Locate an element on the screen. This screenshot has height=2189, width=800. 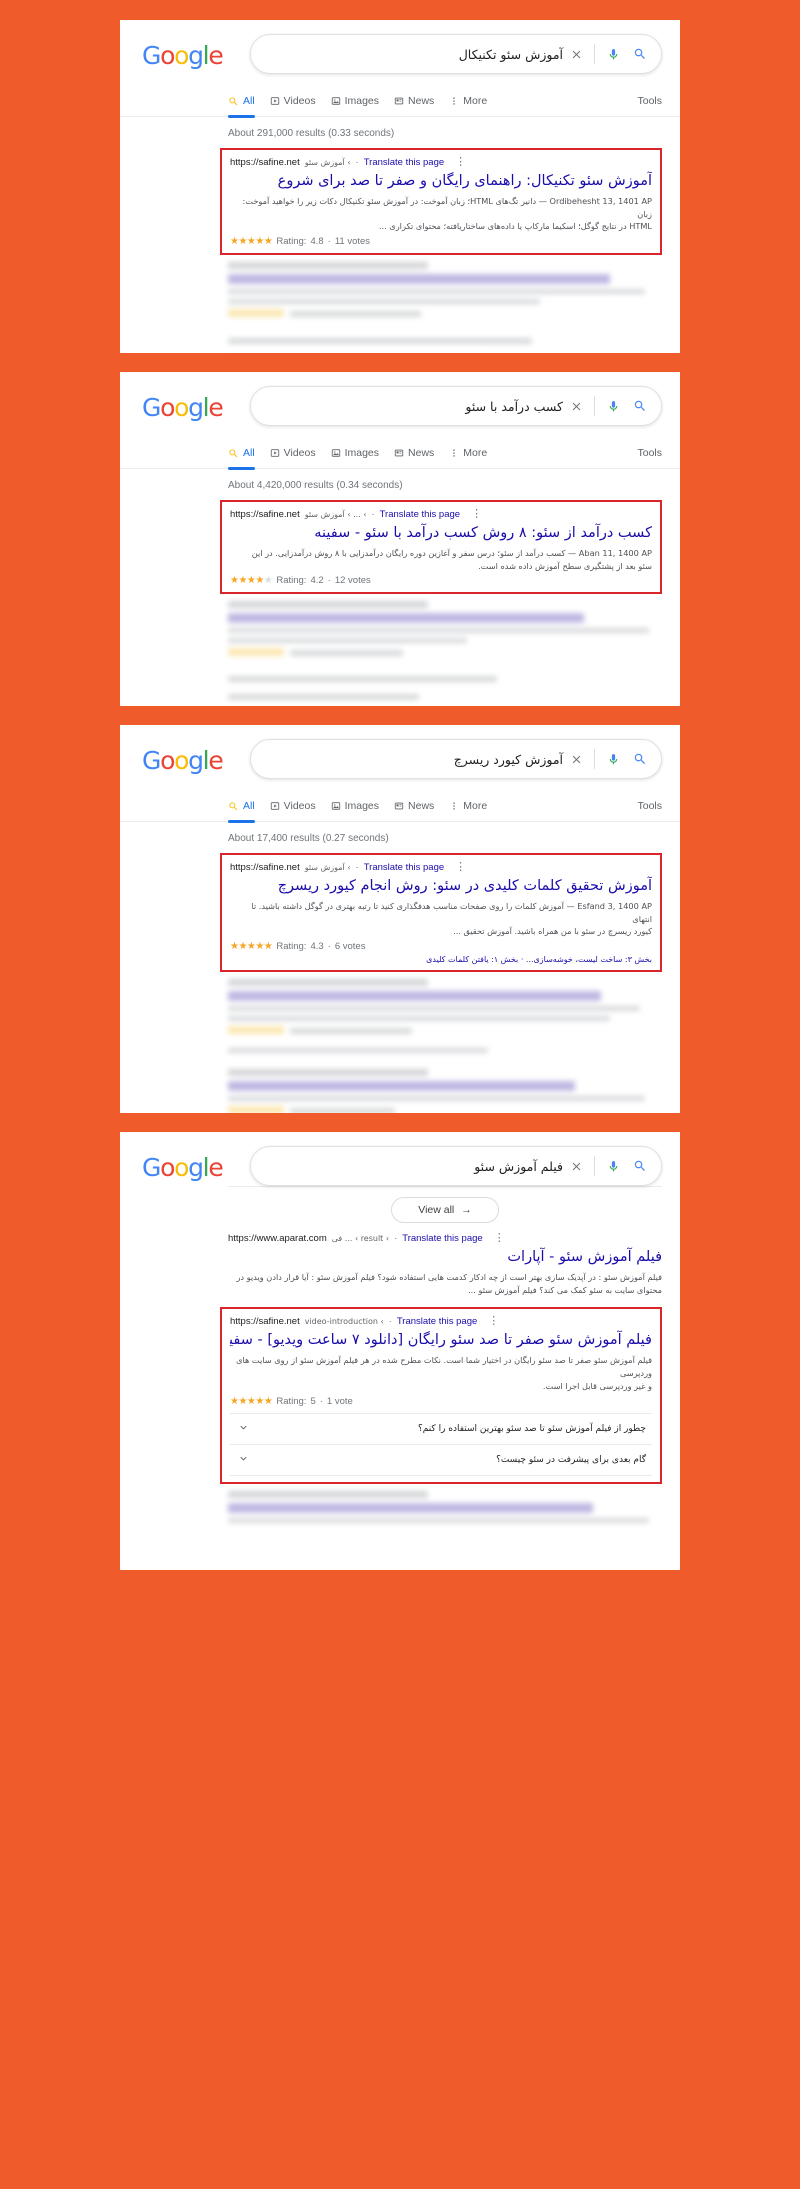
rating-stars-icon: ★★★★★ is located at coordinates (251, 242).